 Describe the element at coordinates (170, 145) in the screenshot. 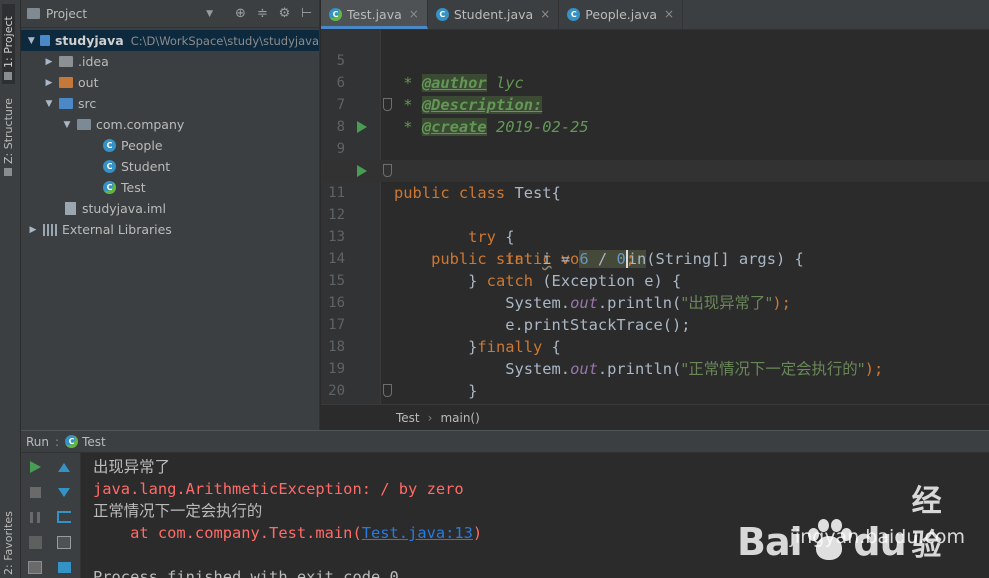

I see `tree-item-people: C People` at that location.